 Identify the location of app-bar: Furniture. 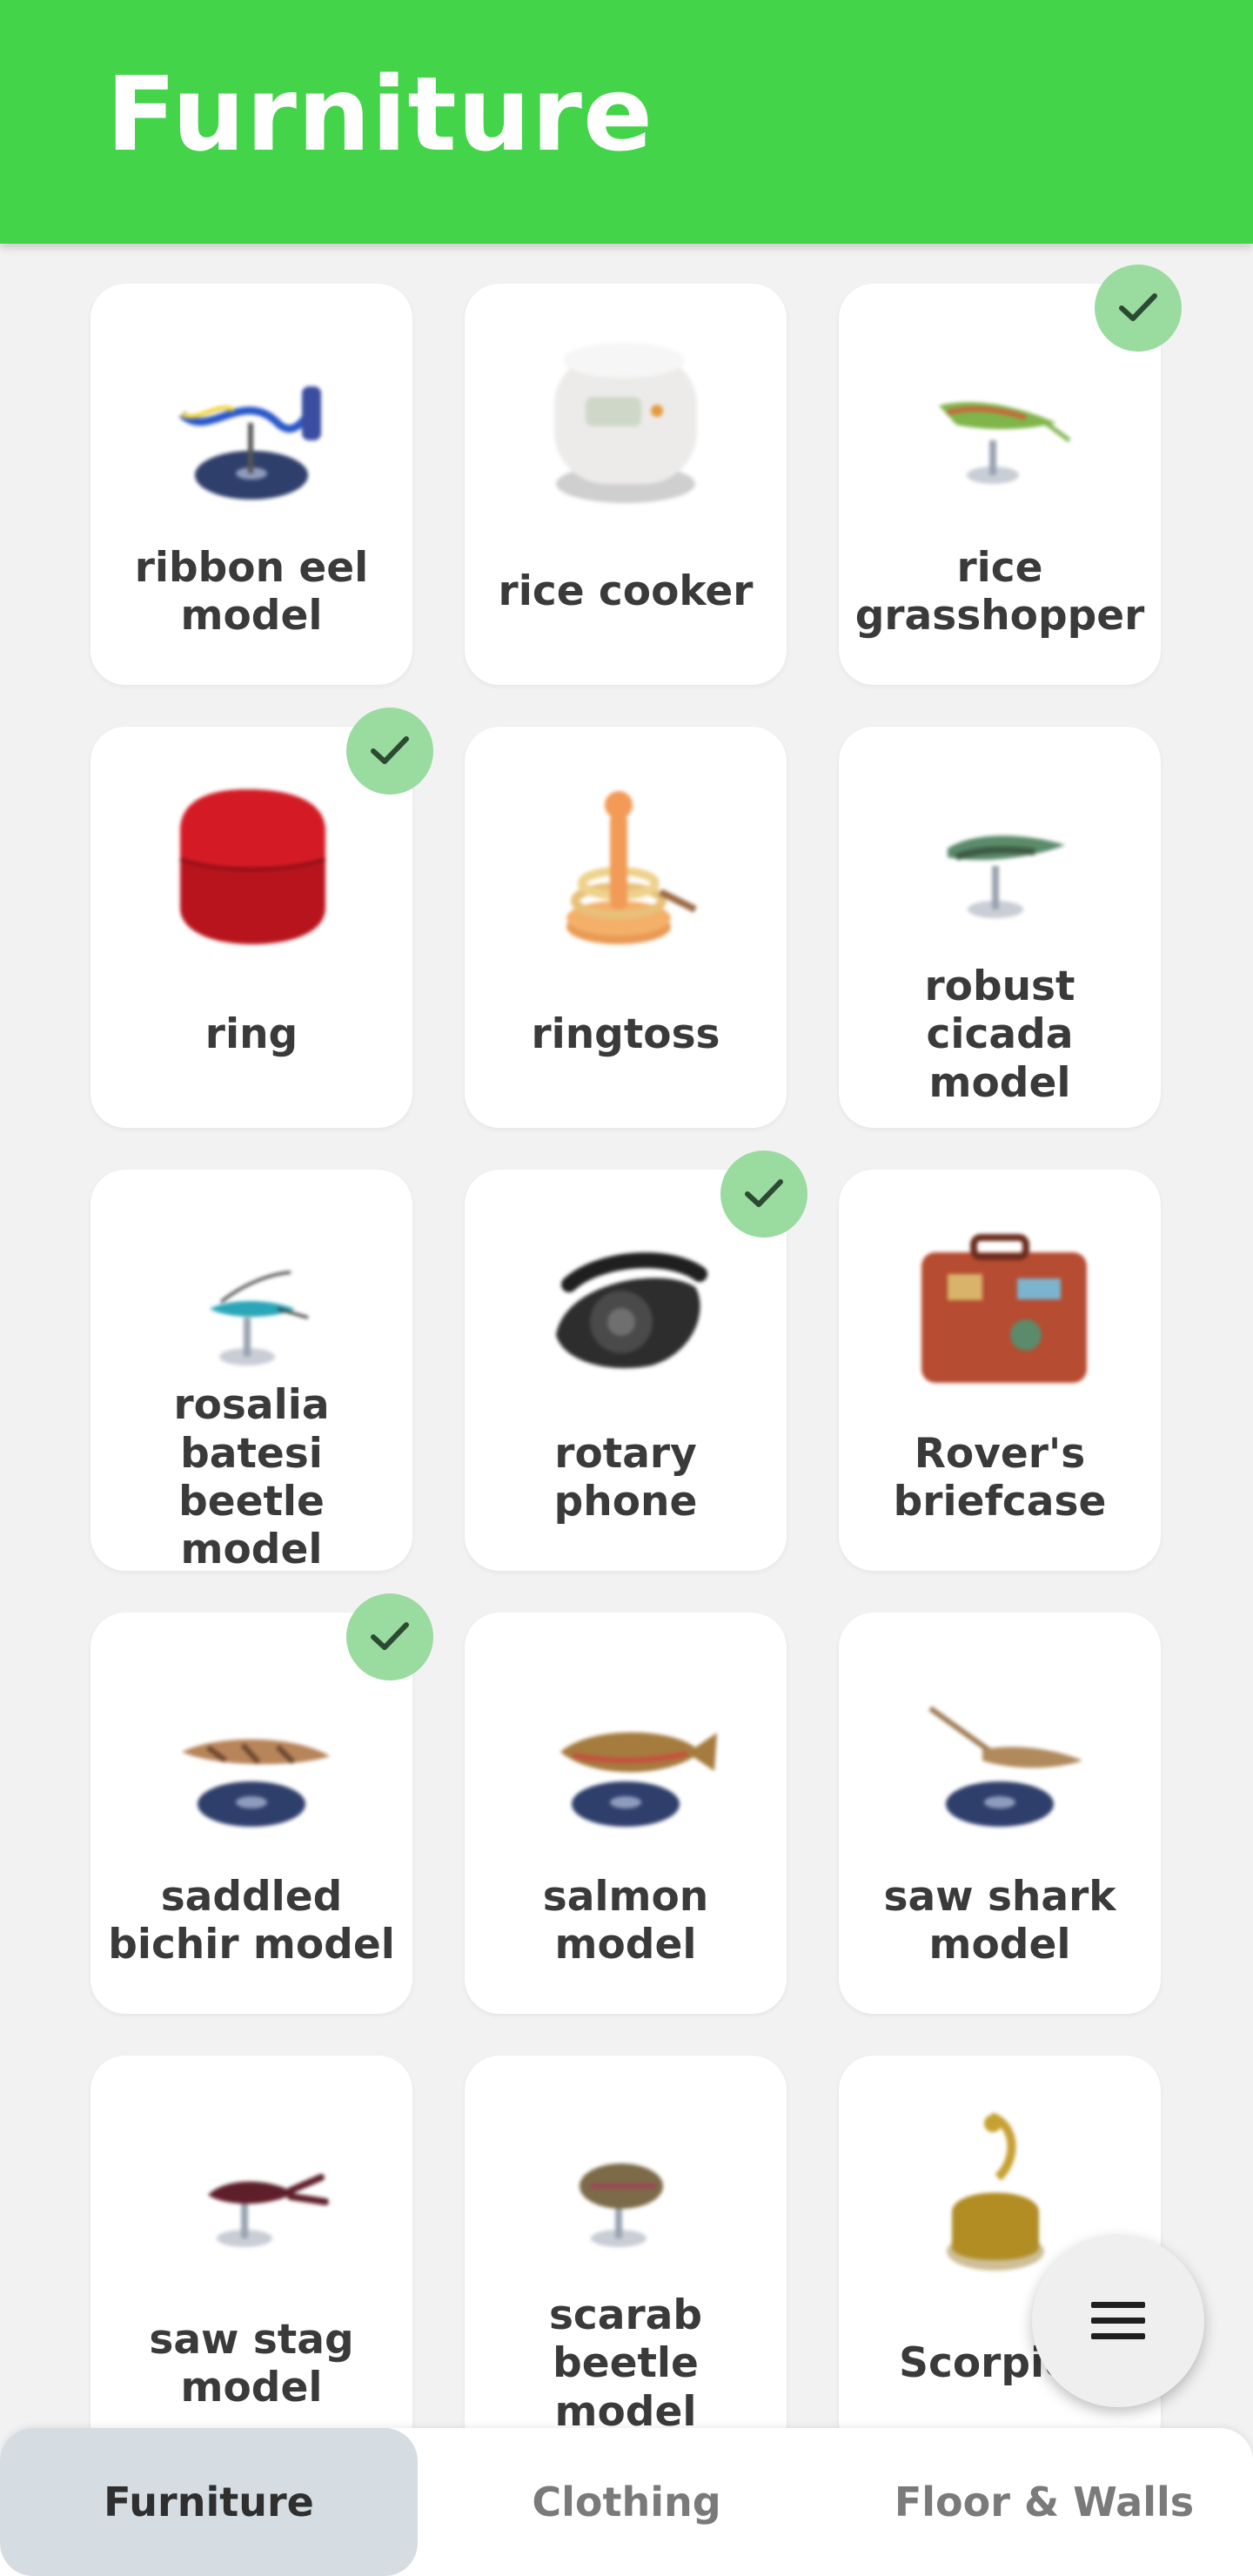
(626, 122).